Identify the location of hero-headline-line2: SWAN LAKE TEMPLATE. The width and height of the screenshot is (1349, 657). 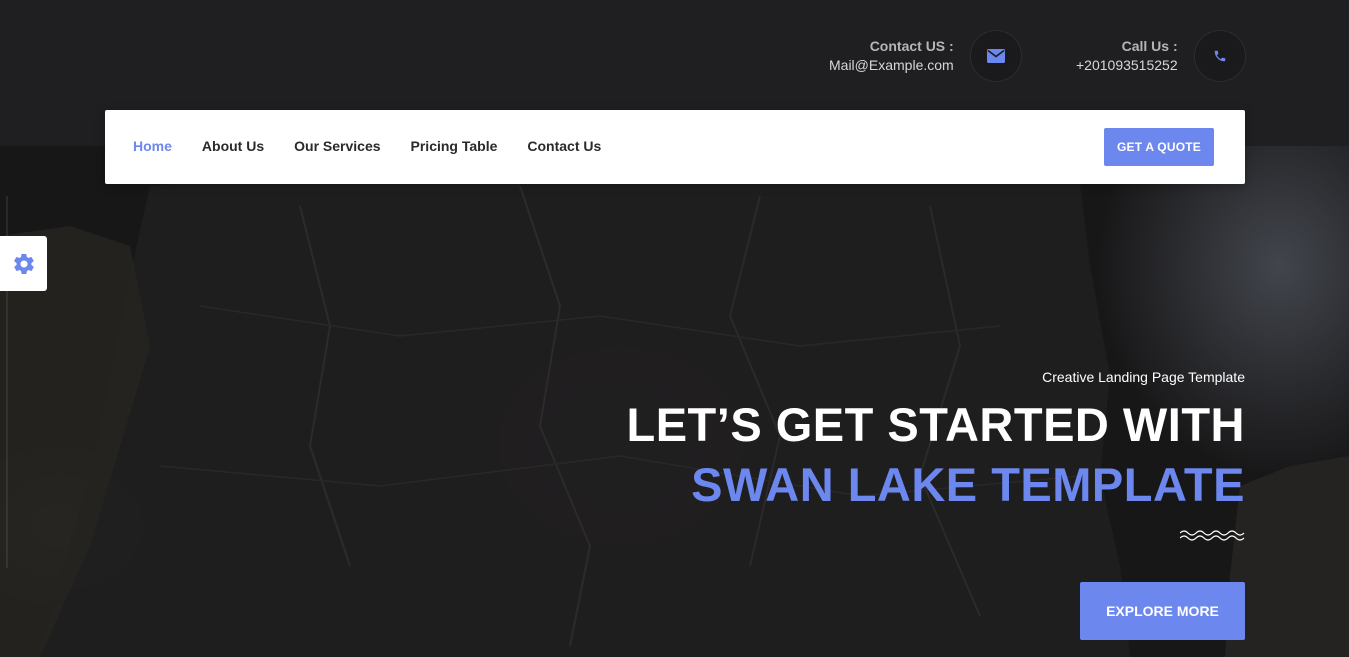
(968, 484).